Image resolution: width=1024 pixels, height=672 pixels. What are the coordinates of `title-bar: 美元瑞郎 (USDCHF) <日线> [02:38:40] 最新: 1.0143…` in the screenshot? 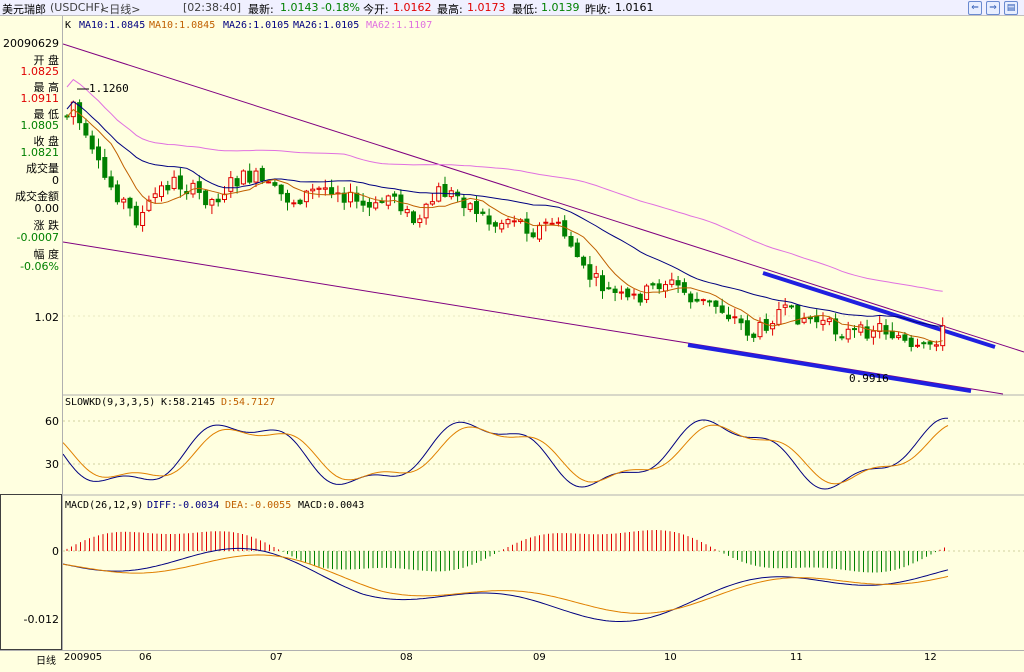 It's located at (512, 8).